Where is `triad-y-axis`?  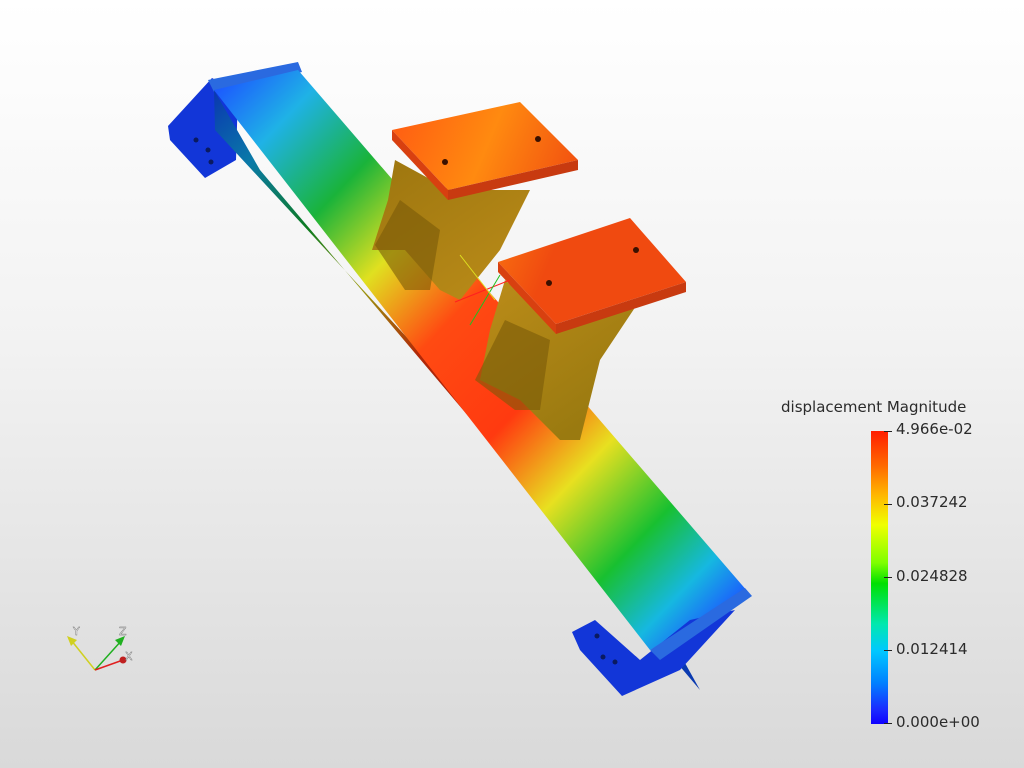 triad-y-axis is located at coordinates (83, 655).